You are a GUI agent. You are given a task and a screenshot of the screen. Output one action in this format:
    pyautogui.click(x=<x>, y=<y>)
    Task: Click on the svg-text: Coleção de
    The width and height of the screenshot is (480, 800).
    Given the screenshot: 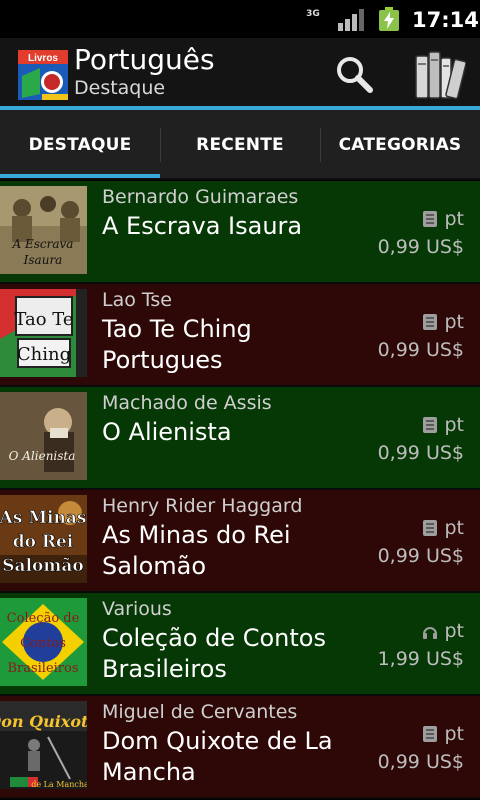 What is the action you would take?
    pyautogui.click(x=43, y=618)
    